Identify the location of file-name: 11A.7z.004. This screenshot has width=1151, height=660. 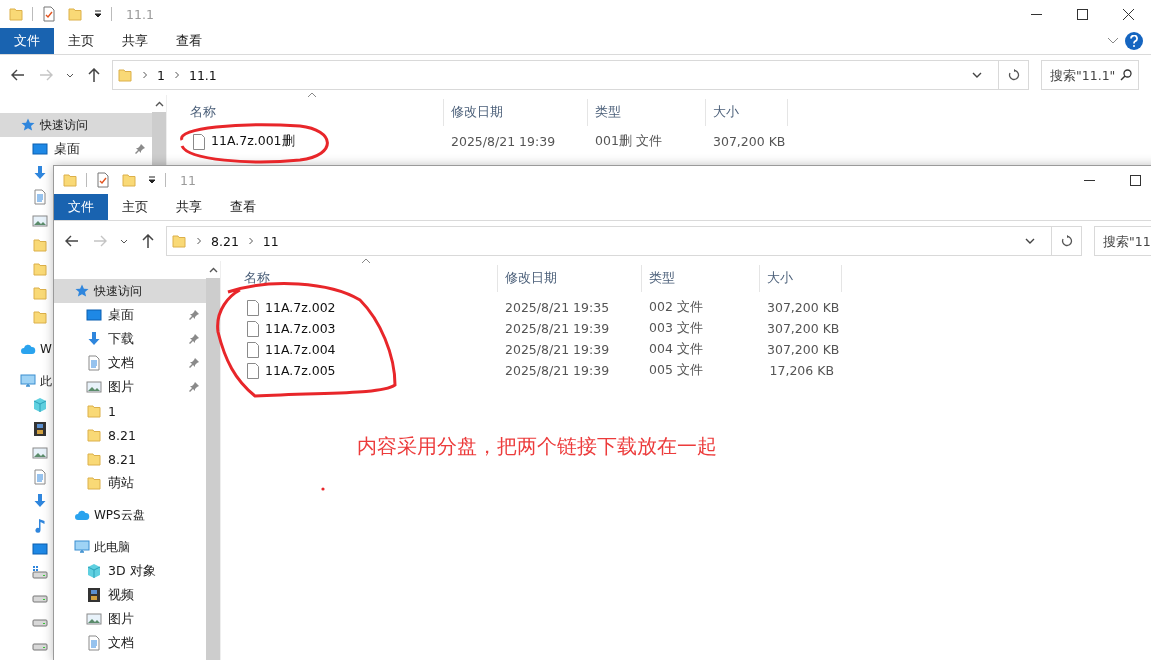
(300, 349).